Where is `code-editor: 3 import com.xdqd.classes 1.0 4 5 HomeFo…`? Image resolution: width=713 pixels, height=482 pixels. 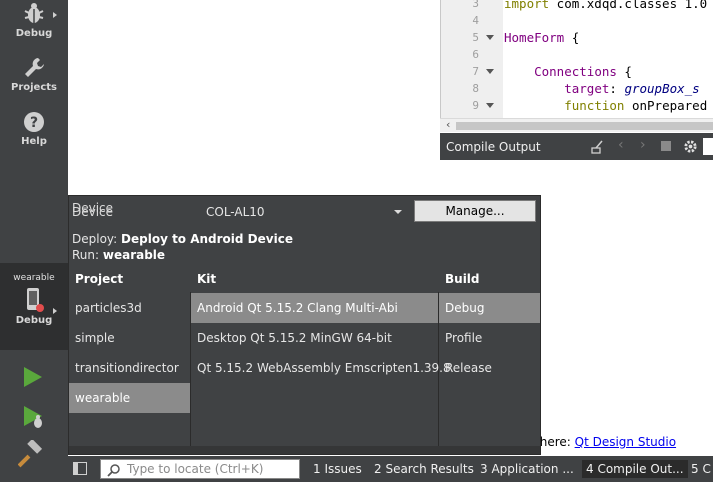
code-editor: 3 import com.xdqd.classes 1.0 4 5 HomeFo… is located at coordinates (576, 60).